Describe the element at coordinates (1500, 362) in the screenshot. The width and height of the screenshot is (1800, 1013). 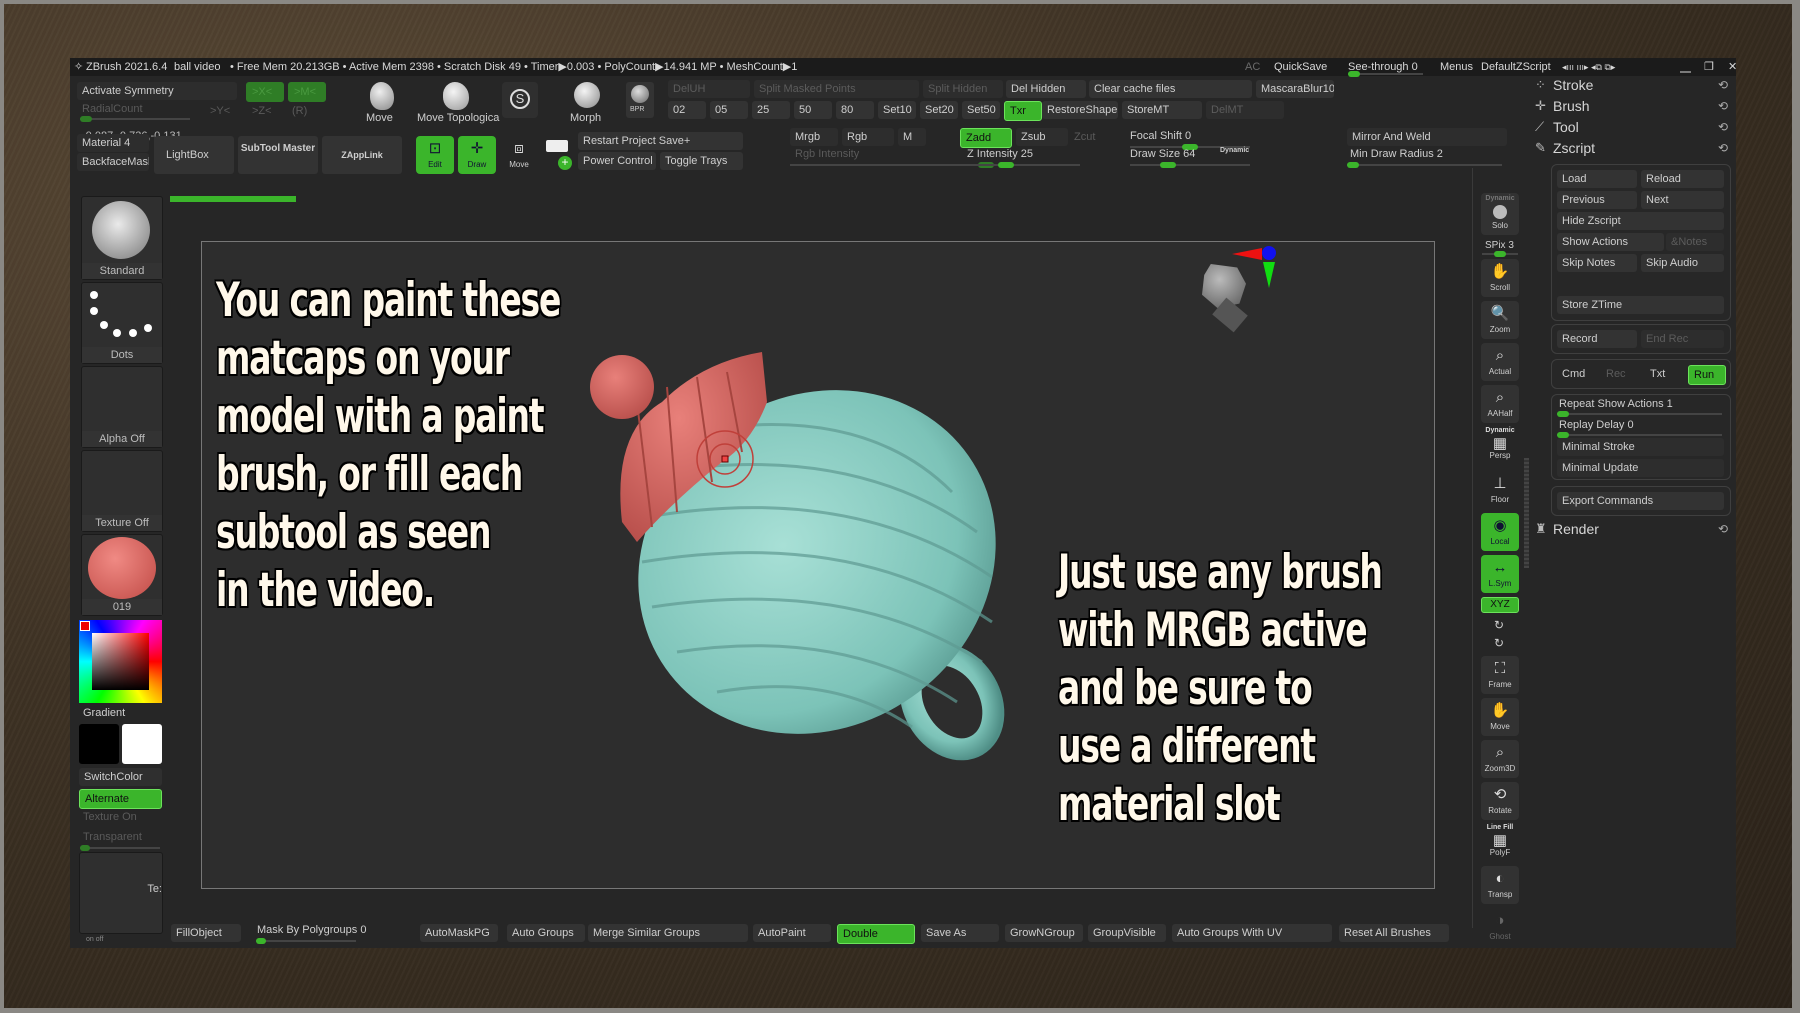
I see `actual-button: ⌕ Actual` at that location.